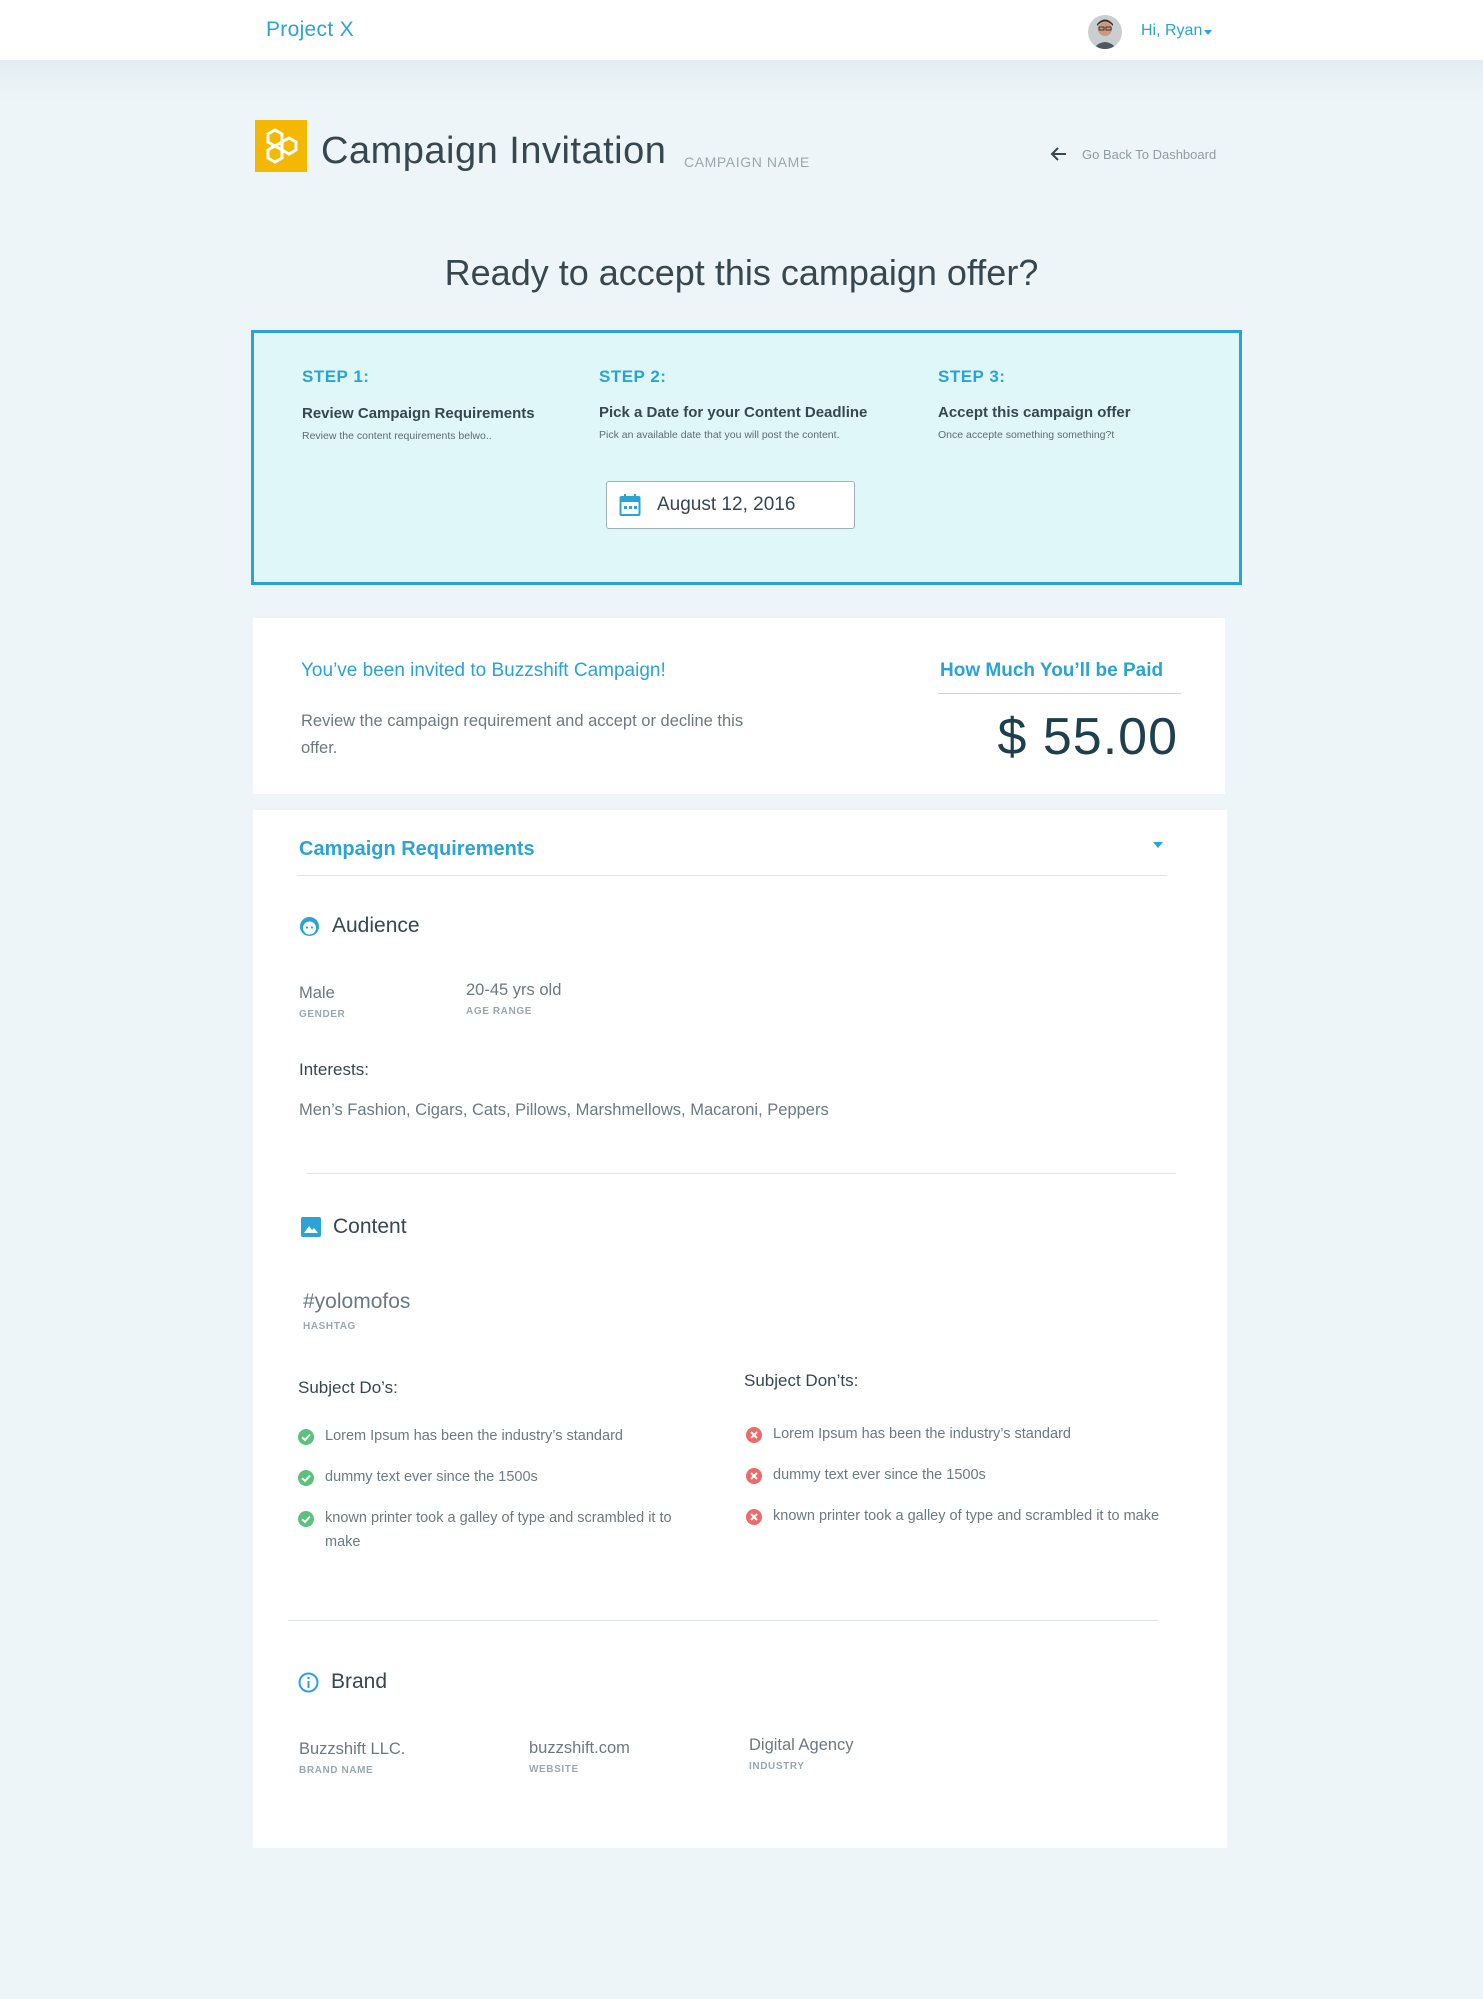 The image size is (1483, 1999). Describe the element at coordinates (633, 376) in the screenshot. I see `step-number: STEP 2:` at that location.